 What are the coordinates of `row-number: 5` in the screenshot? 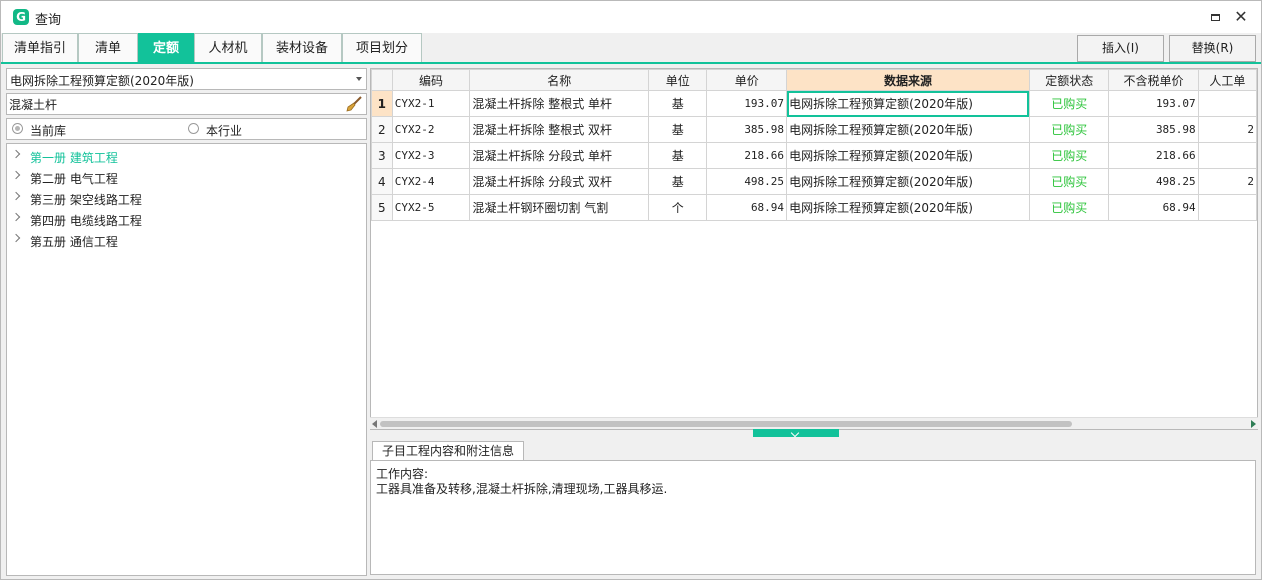 It's located at (382, 207).